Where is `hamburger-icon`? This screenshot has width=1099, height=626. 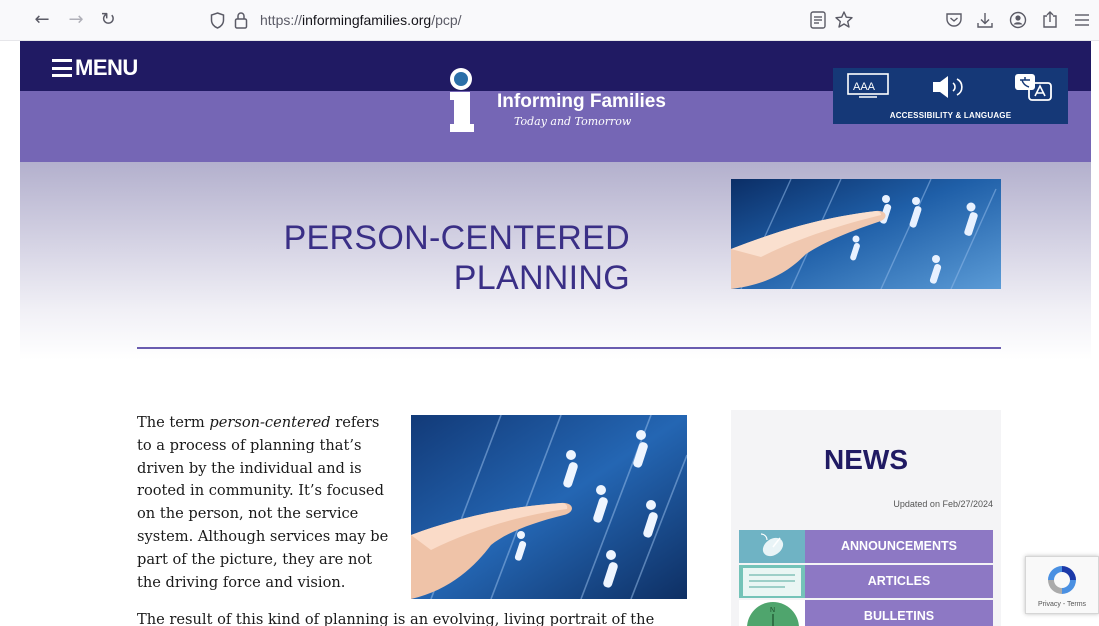 hamburger-icon is located at coordinates (62, 68).